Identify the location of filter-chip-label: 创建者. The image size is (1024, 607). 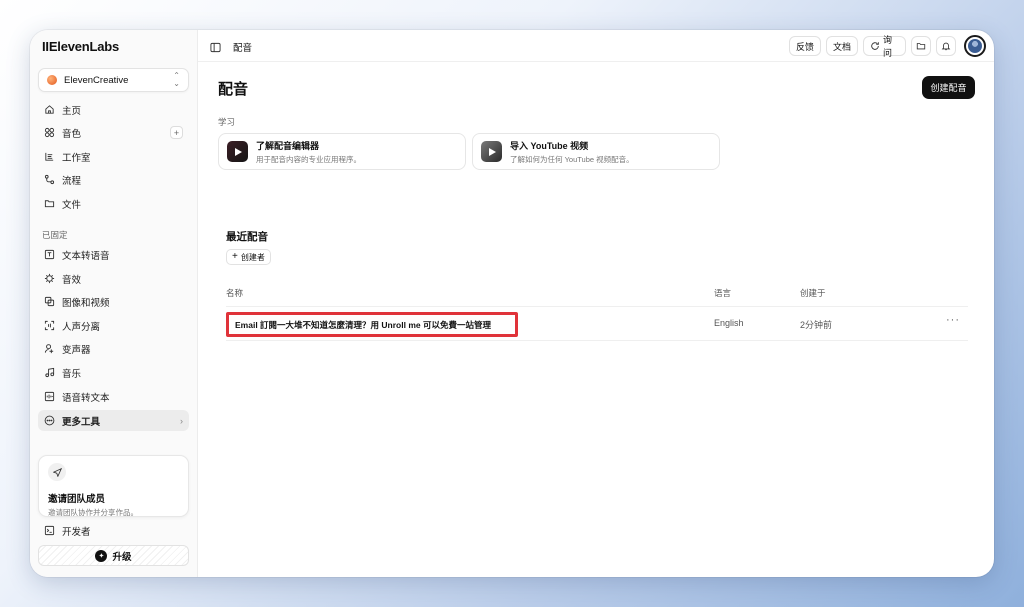
(252, 257).